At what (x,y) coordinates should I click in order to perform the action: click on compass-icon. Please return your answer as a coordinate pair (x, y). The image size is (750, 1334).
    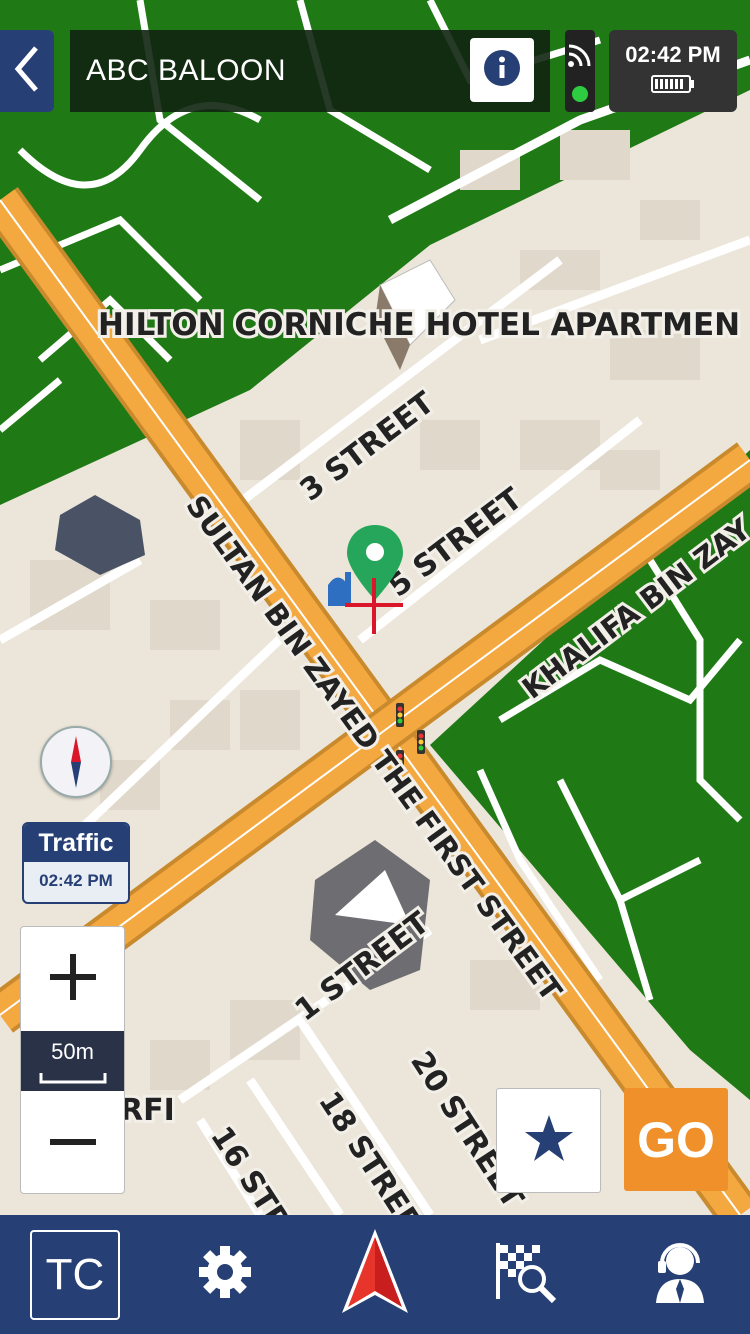
    Looking at the image, I should click on (76, 768).